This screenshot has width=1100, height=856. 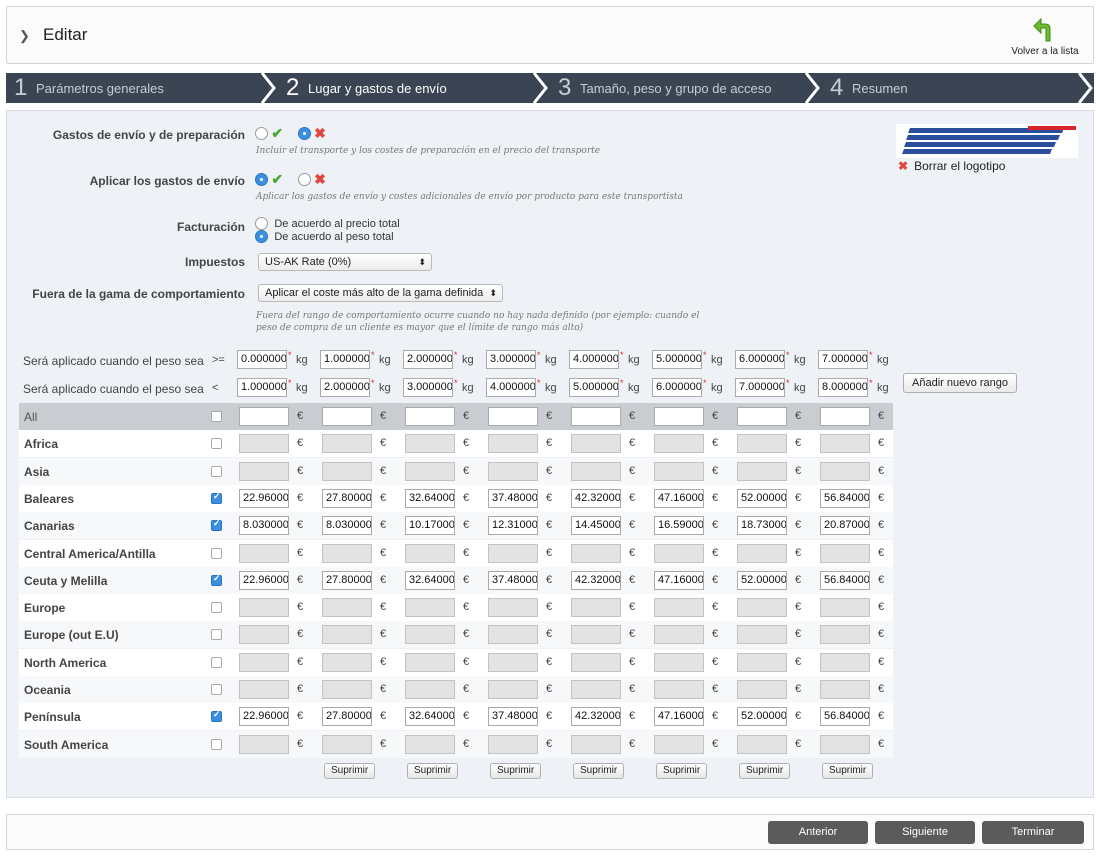 I want to click on zone-price-input: 42.320000, so click(x=596, y=580).